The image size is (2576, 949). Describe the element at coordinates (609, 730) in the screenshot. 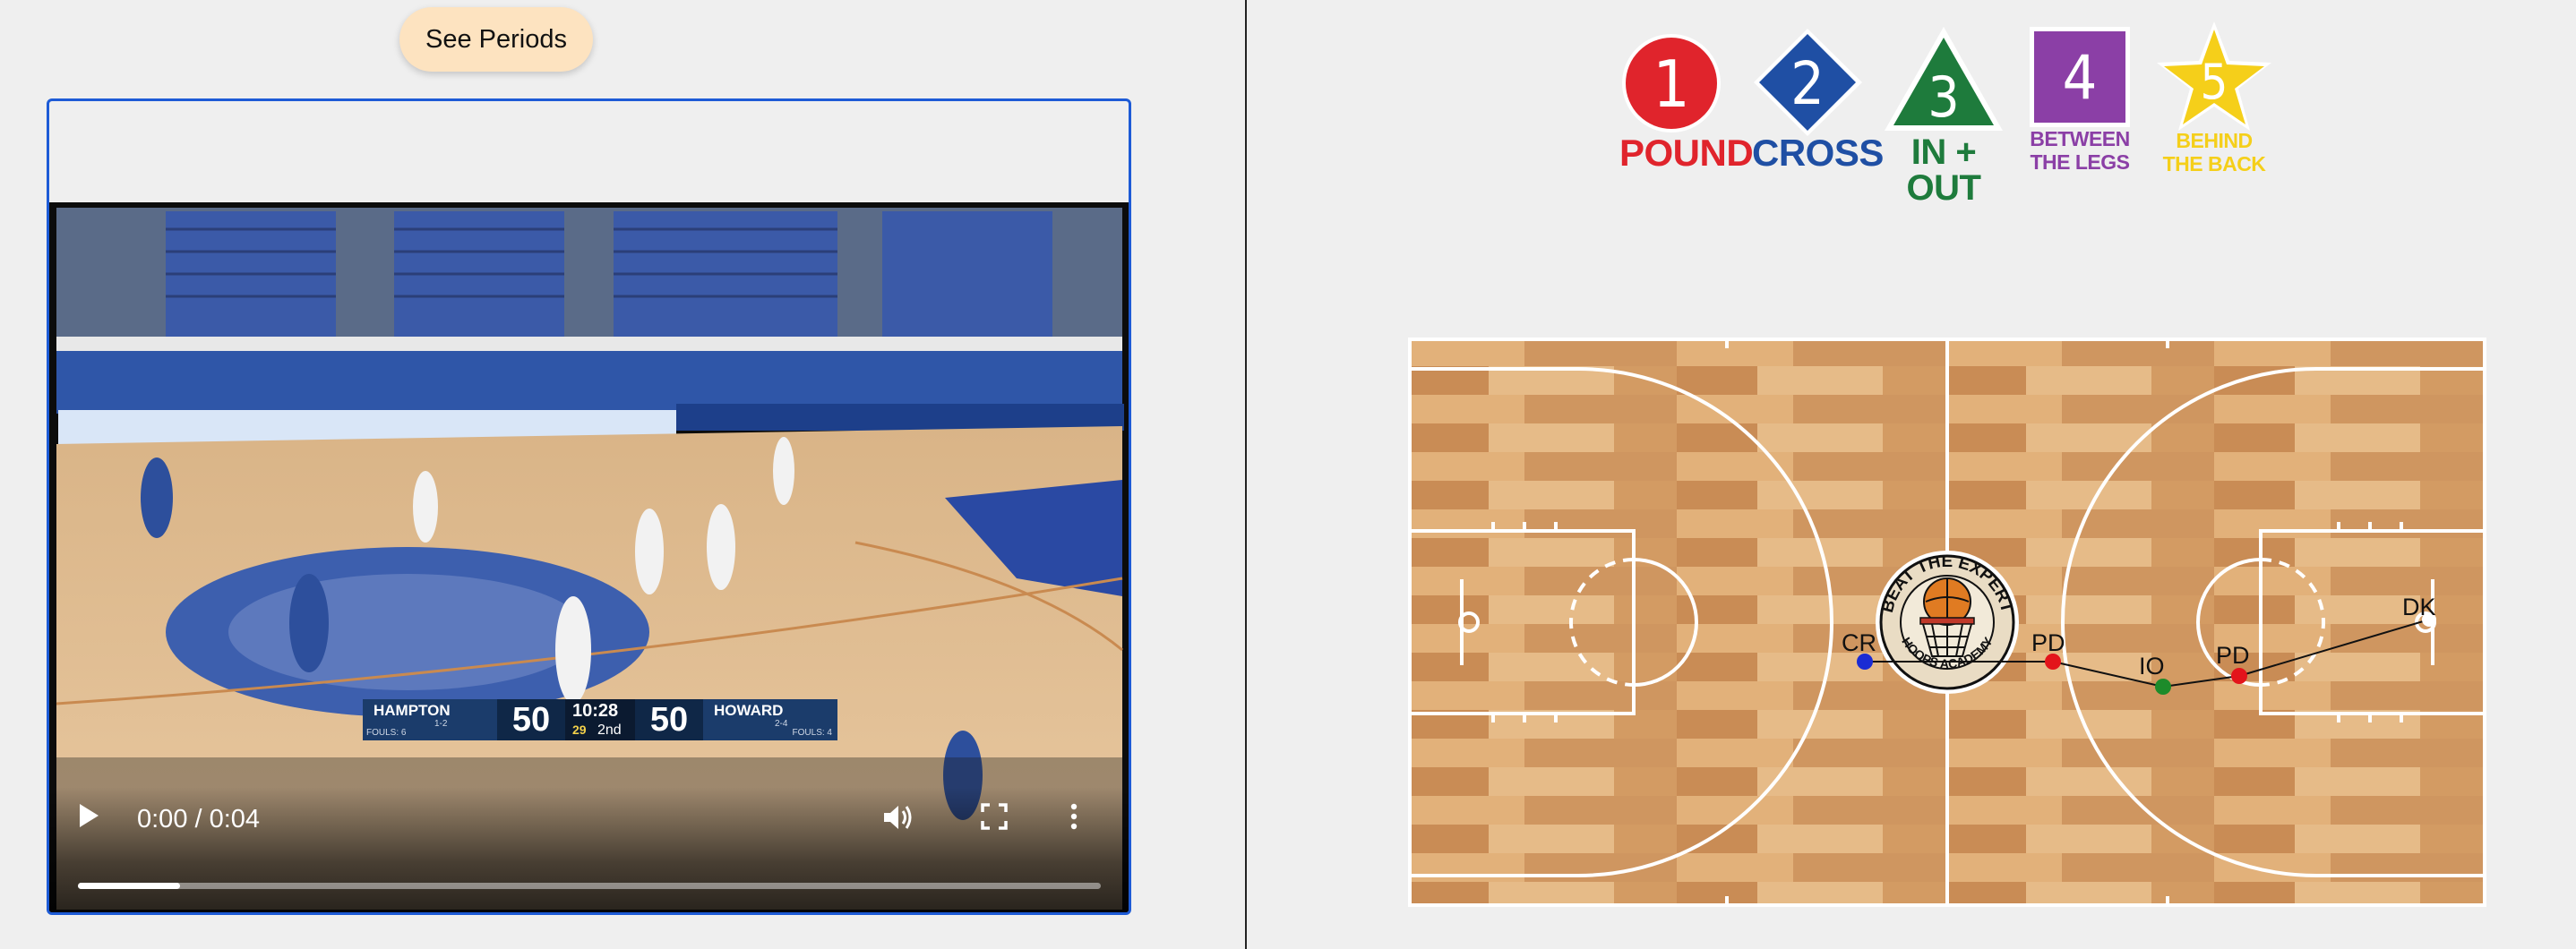

I see `period: 2nd` at that location.